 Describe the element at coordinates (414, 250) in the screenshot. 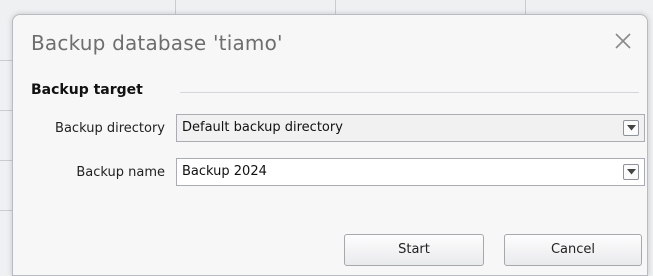

I see `start-button: Start` at that location.